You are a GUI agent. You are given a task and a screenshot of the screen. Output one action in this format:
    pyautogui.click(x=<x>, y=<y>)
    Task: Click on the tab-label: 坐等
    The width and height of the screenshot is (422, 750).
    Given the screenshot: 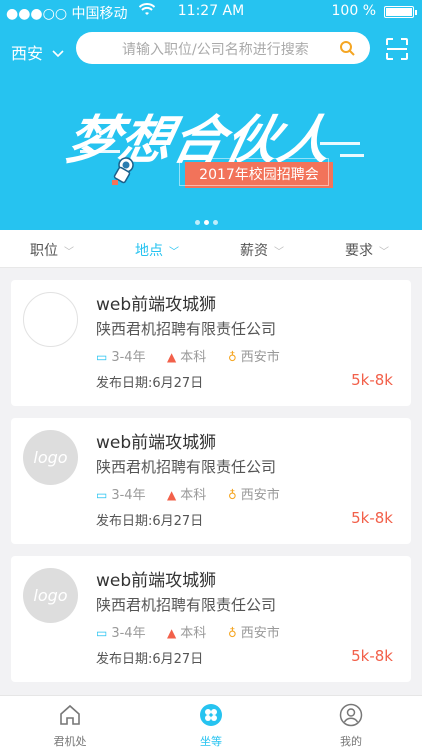 What is the action you would take?
    pyautogui.click(x=211, y=741)
    